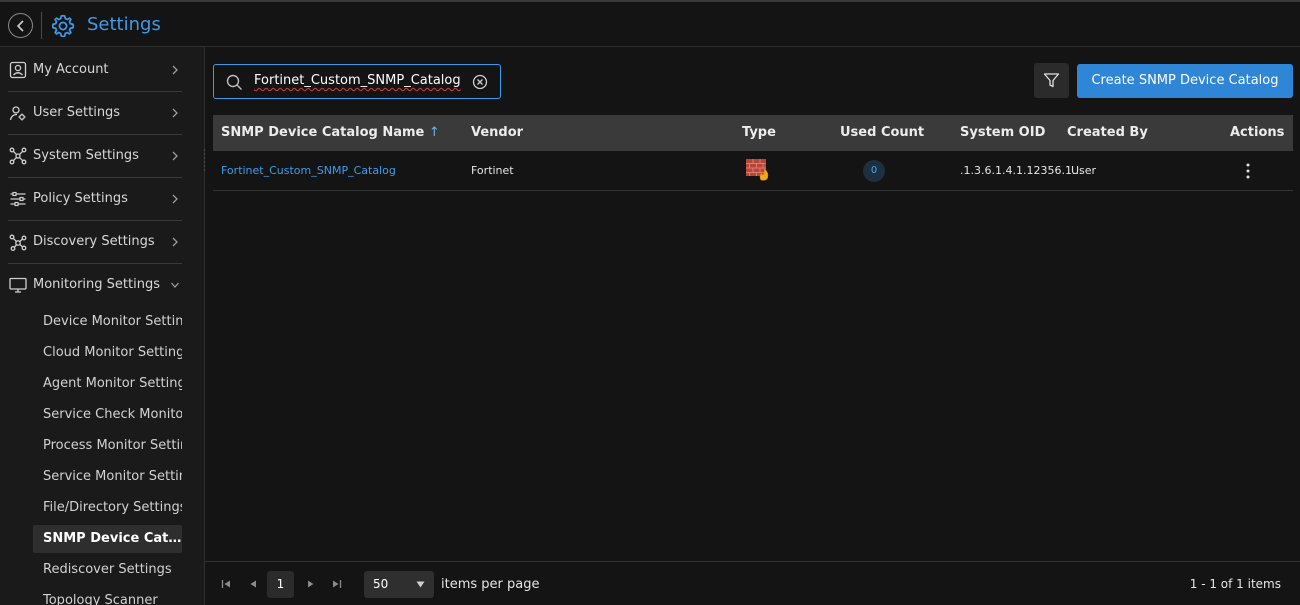  What do you see at coordinates (752, 583) in the screenshot?
I see `pagination-bar: 1 50 items per page 1 - 1 of 1 items` at bounding box center [752, 583].